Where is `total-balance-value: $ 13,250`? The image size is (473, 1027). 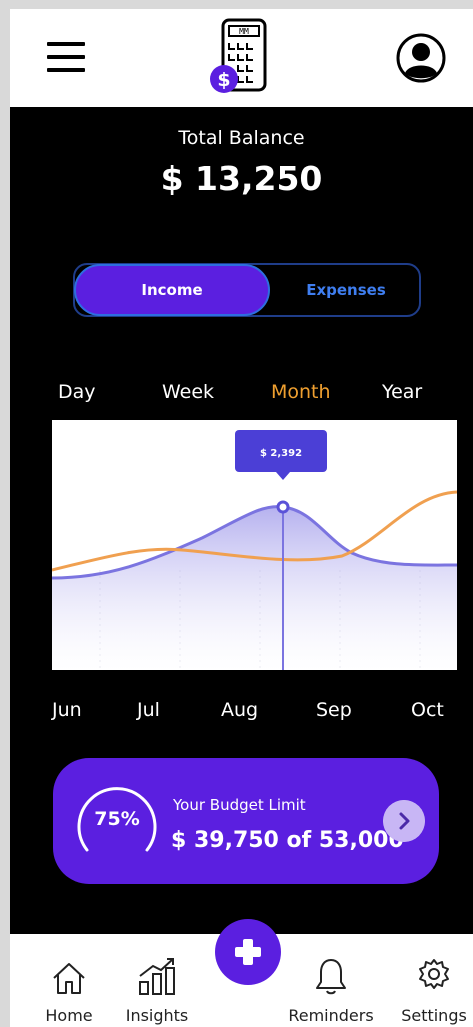 total-balance-value: $ 13,250 is located at coordinates (241, 178).